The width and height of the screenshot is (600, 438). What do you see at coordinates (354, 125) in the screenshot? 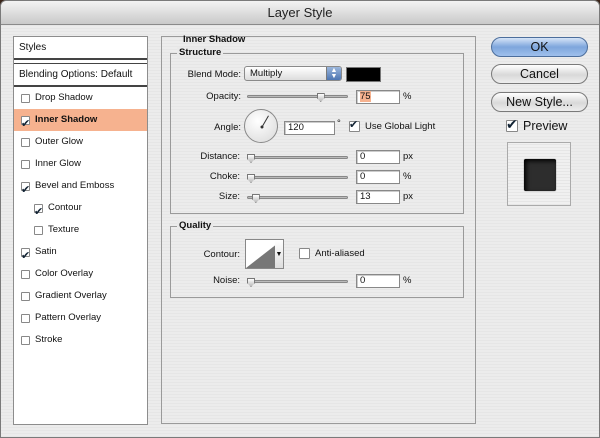
I see `use-global-light-checkbox` at bounding box center [354, 125].